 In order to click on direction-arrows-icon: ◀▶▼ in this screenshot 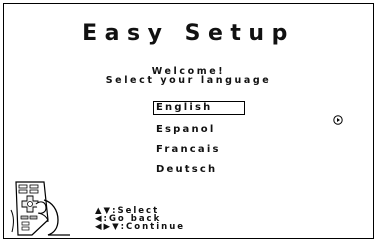, I will do `click(108, 227)`.